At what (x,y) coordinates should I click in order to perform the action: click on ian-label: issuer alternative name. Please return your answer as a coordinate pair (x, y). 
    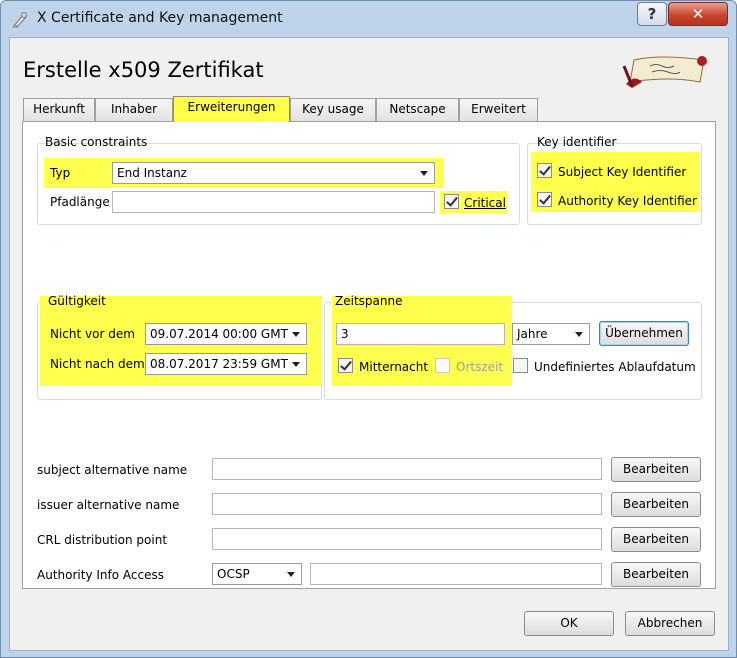
    Looking at the image, I should click on (108, 505).